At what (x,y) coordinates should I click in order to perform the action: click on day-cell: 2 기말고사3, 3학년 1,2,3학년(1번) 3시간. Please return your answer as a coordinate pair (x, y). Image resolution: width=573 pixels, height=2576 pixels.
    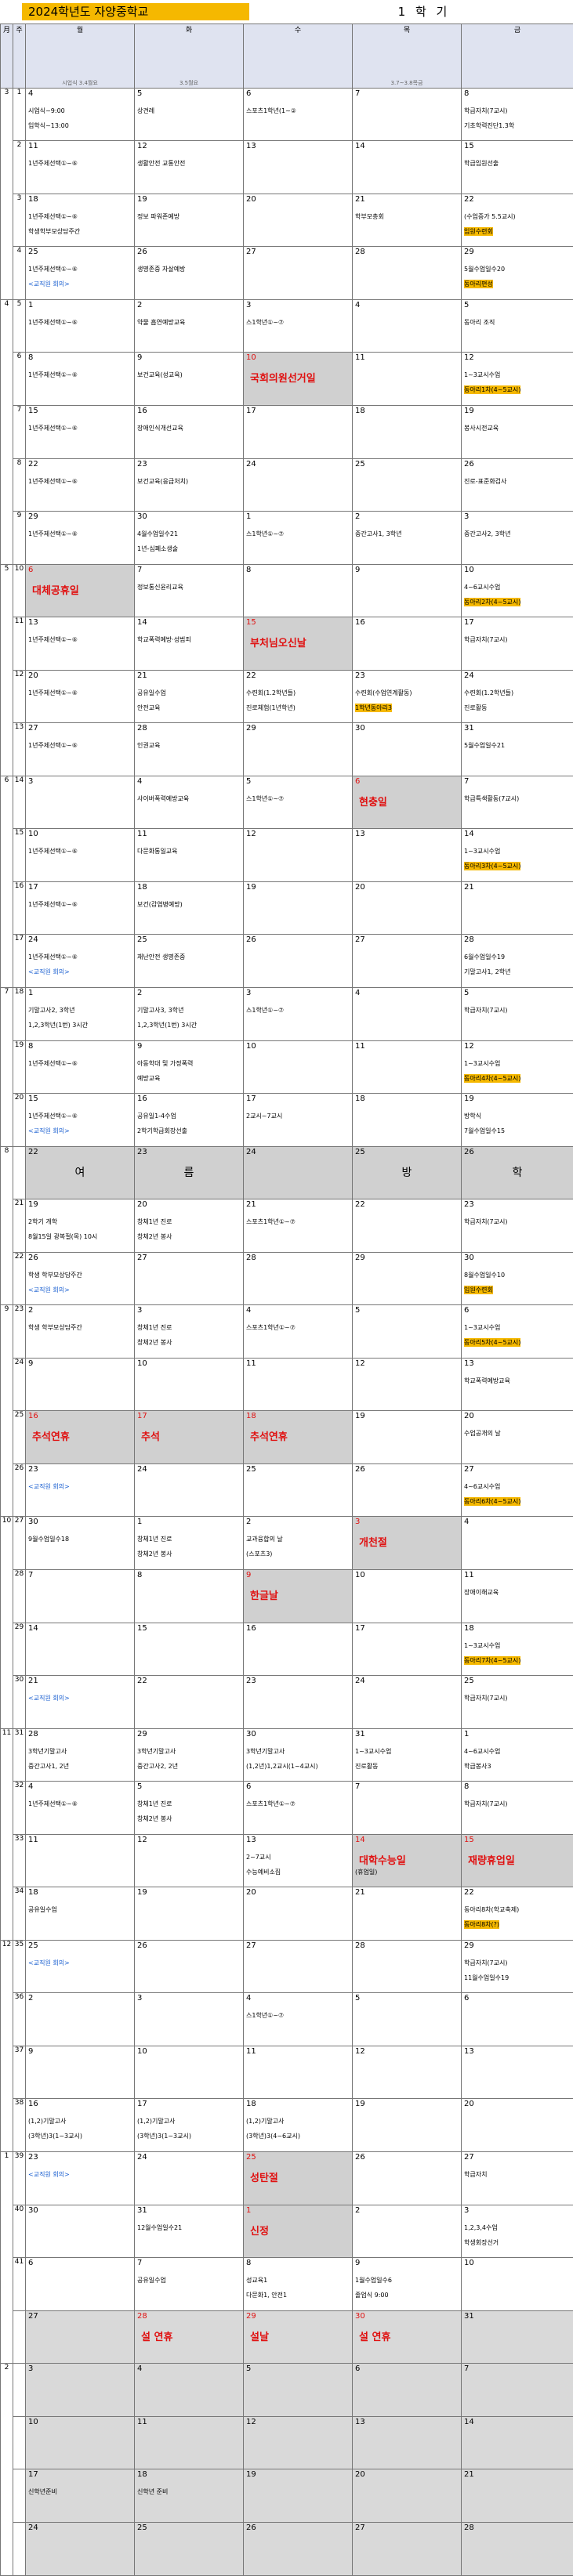
    Looking at the image, I should click on (189, 1014).